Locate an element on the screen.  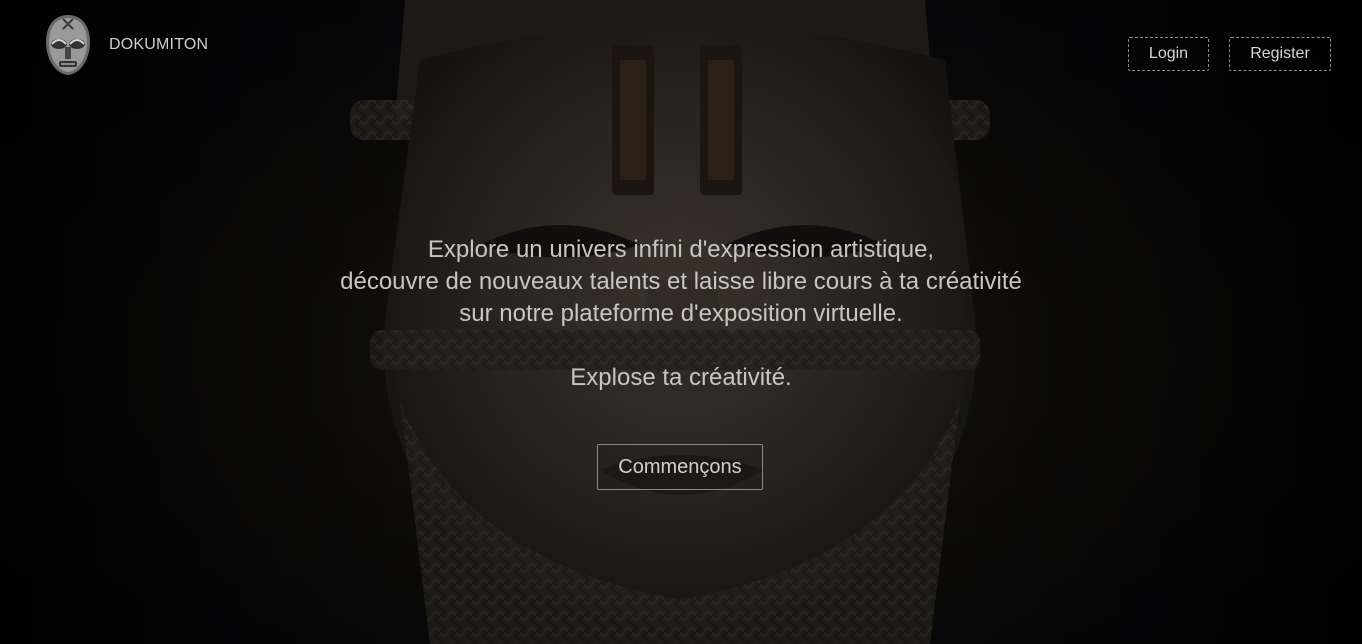
tribal-mask-icon is located at coordinates (68, 45).